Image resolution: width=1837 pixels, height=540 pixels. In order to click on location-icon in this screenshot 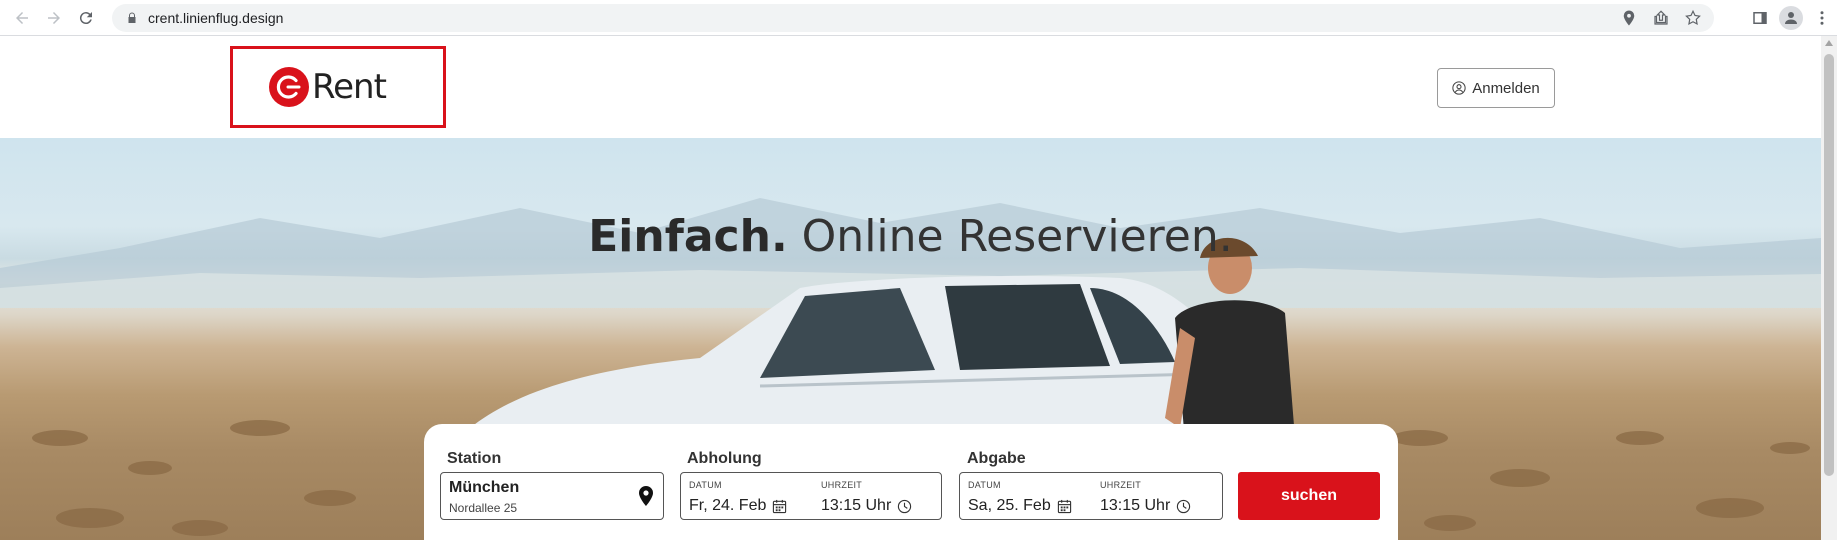, I will do `click(1629, 18)`.